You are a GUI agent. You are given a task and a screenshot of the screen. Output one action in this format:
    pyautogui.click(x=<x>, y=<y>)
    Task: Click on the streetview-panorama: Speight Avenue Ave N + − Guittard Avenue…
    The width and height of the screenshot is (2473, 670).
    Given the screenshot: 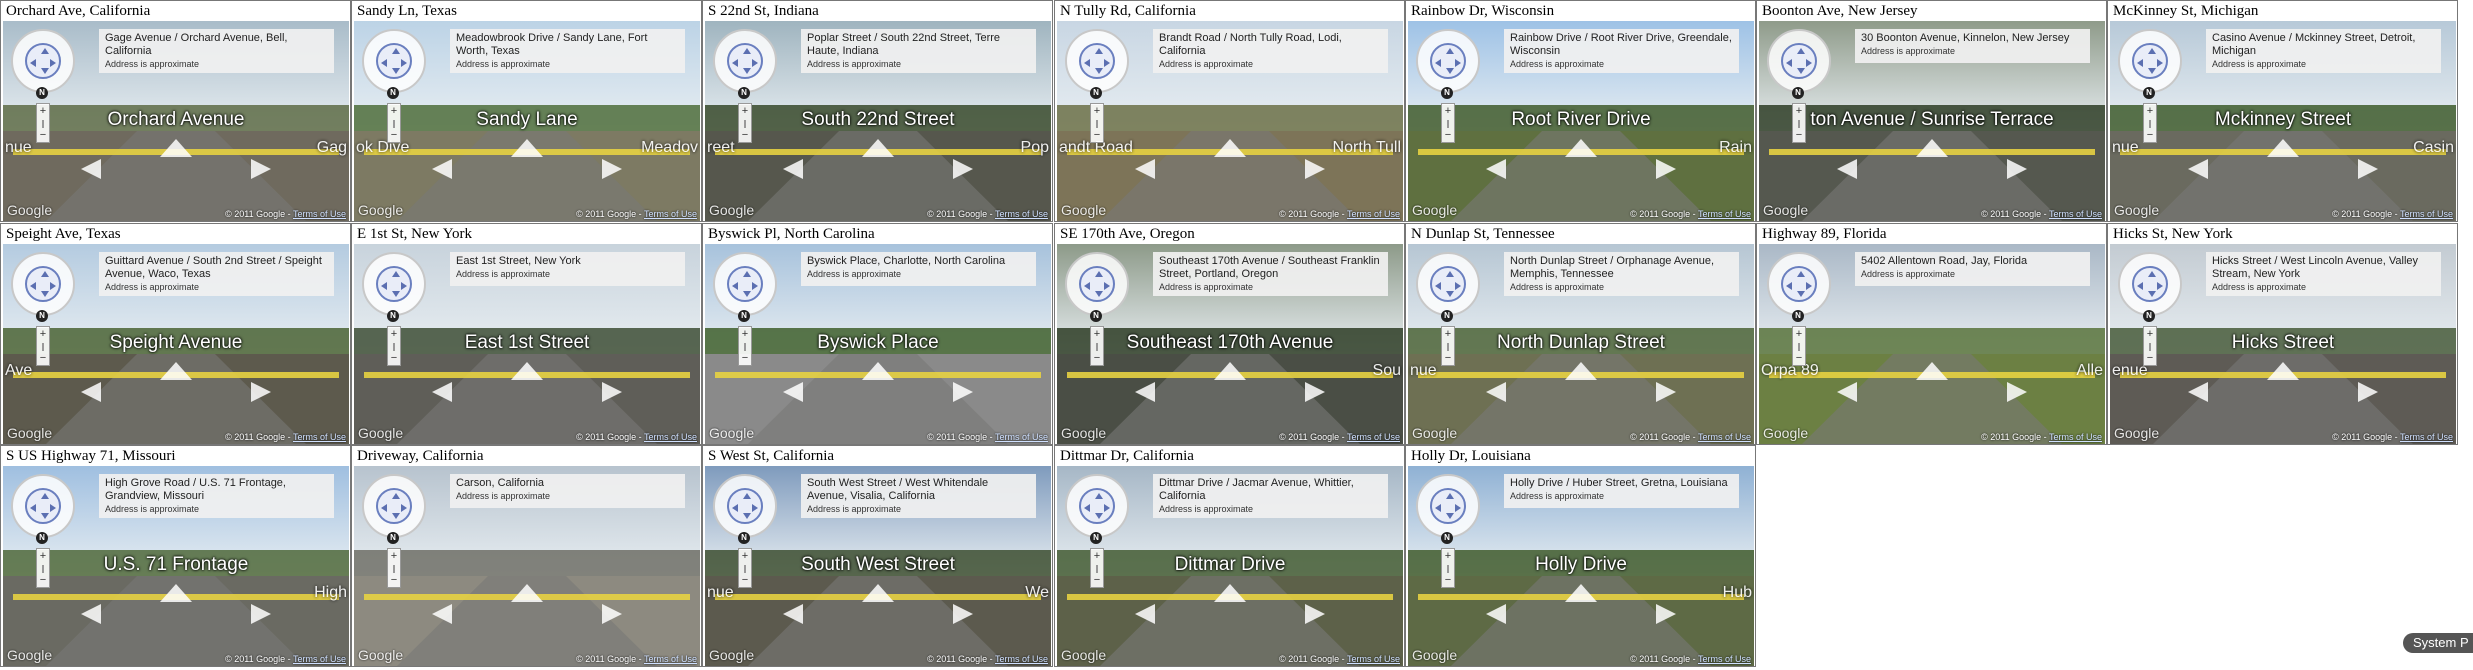 What is the action you would take?
    pyautogui.click(x=176, y=344)
    